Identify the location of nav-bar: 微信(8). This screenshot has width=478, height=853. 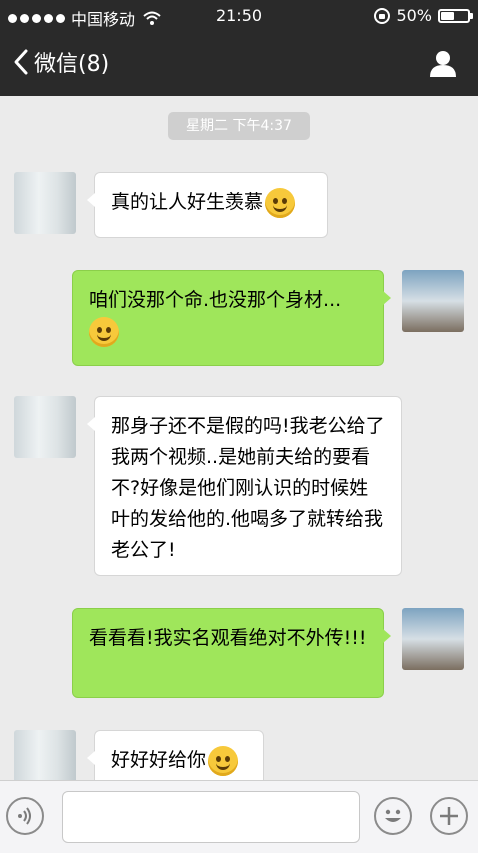
(239, 64).